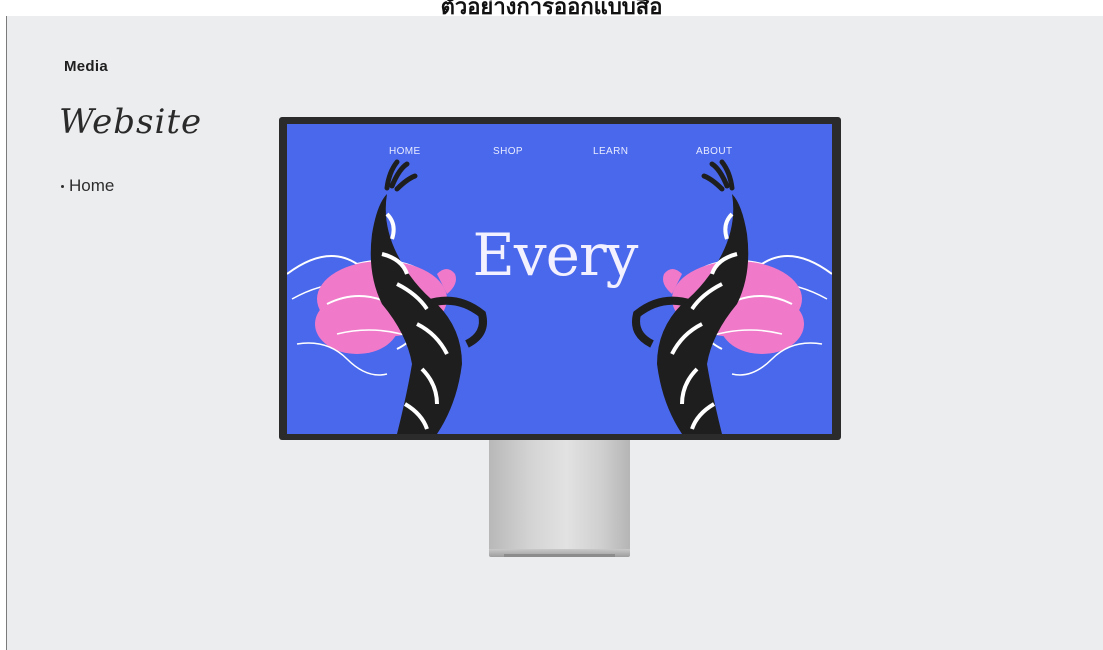 Image resolution: width=1103 pixels, height=650 pixels. I want to click on bullet-icon, so click(62, 186).